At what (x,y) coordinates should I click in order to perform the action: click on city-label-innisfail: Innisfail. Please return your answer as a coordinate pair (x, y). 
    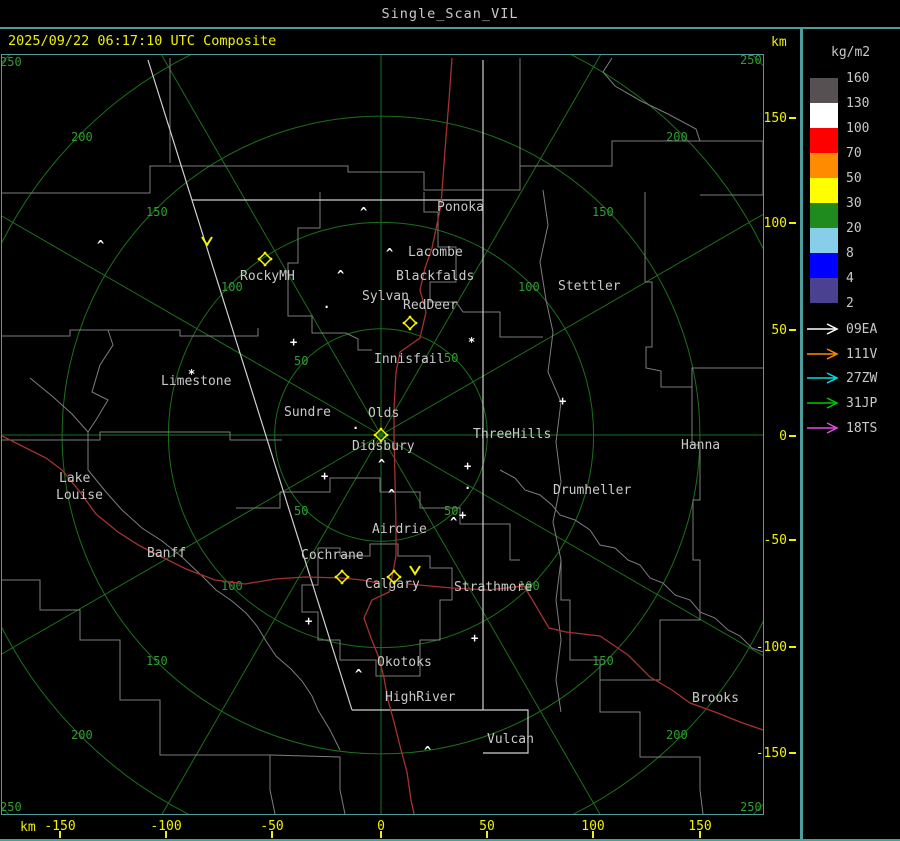
    Looking at the image, I should click on (409, 359).